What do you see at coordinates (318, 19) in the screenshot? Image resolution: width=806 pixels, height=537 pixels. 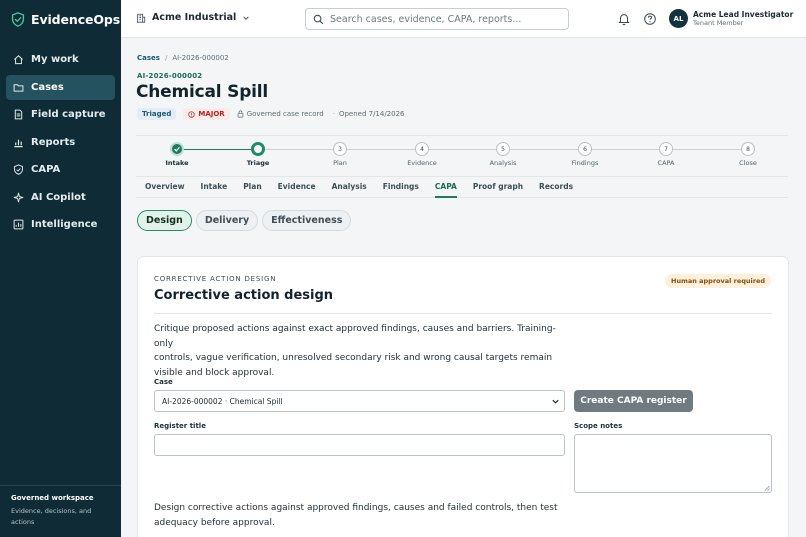 I see `search-icon` at bounding box center [318, 19].